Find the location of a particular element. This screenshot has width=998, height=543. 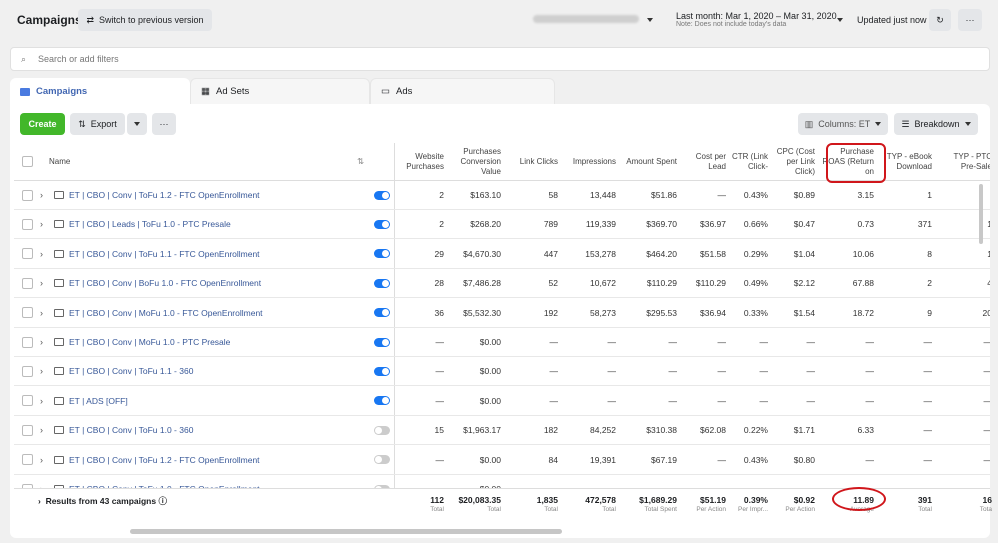

table-row: › ET | ADS [OFF] — $0.00 — — — — — — — — — is located at coordinates (502, 401).